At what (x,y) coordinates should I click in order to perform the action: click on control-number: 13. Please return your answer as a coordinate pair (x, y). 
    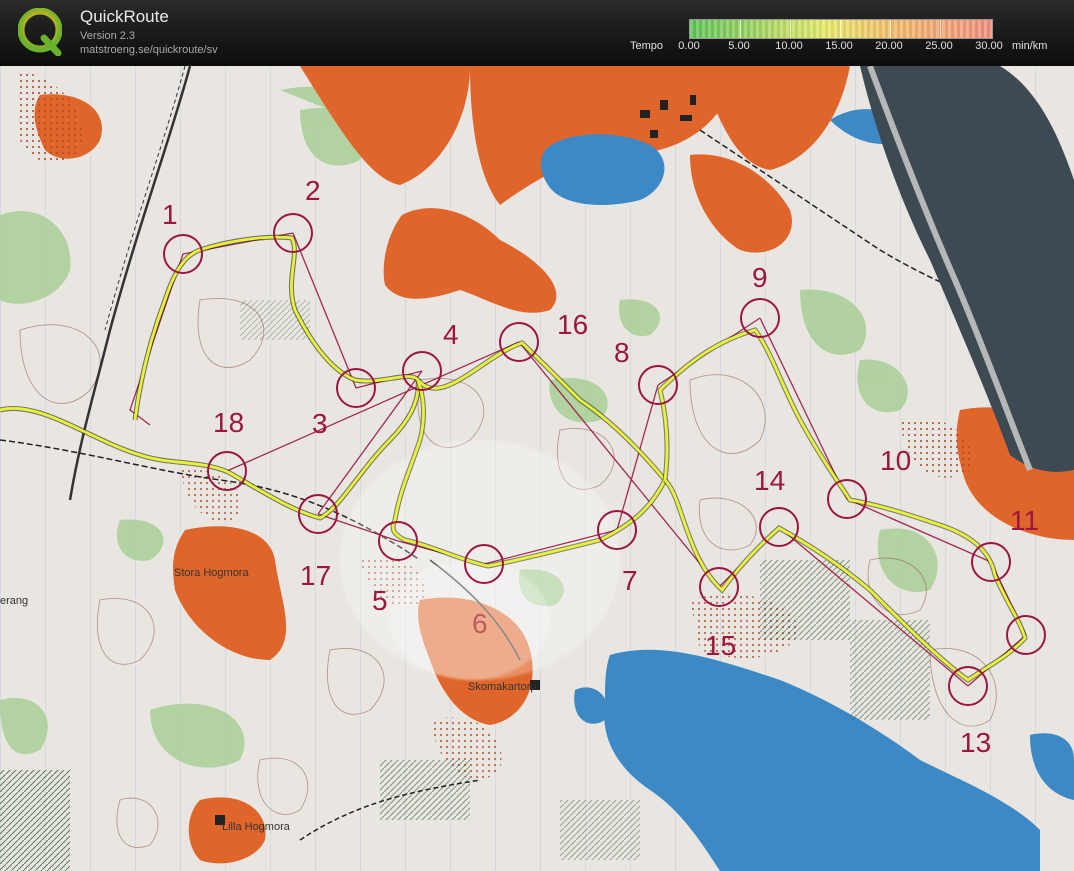
    Looking at the image, I should click on (975, 742).